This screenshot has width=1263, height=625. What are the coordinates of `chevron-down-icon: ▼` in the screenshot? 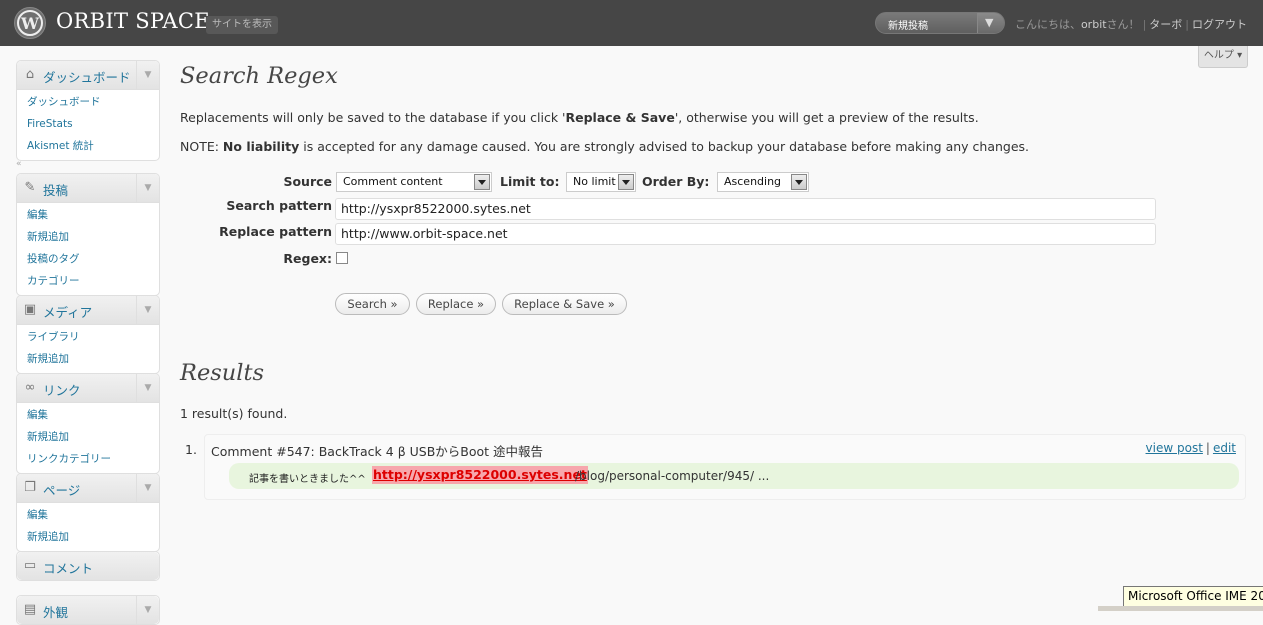 It's located at (989, 22).